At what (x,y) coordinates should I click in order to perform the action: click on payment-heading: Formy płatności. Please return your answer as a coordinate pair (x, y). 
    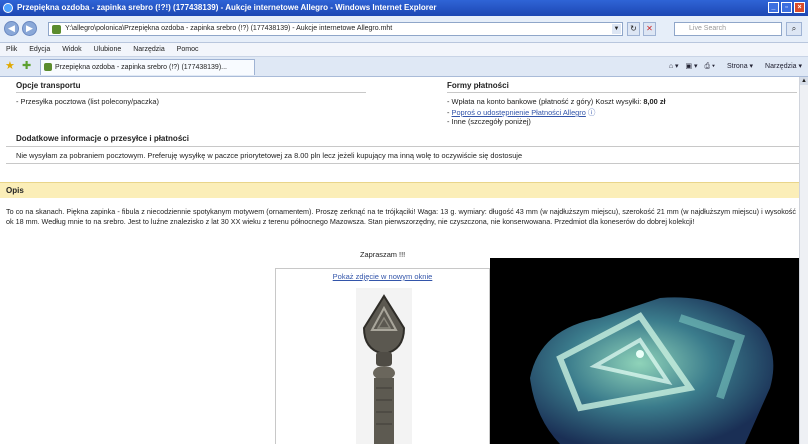
    Looking at the image, I should click on (478, 85).